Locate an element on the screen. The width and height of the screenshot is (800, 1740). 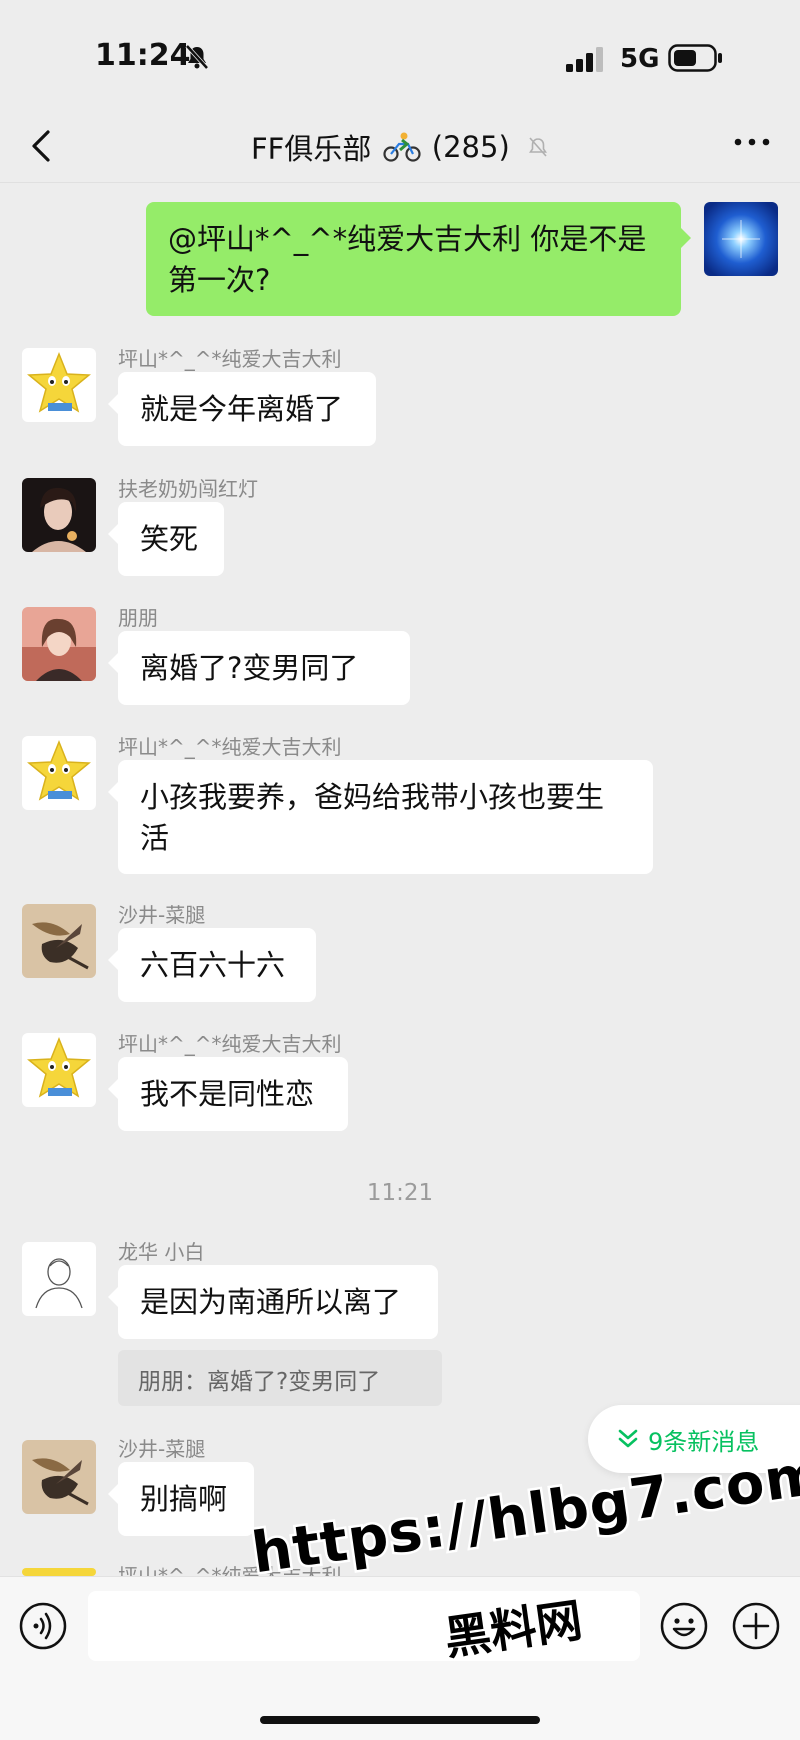
input-bar is located at coordinates (400, 1658).